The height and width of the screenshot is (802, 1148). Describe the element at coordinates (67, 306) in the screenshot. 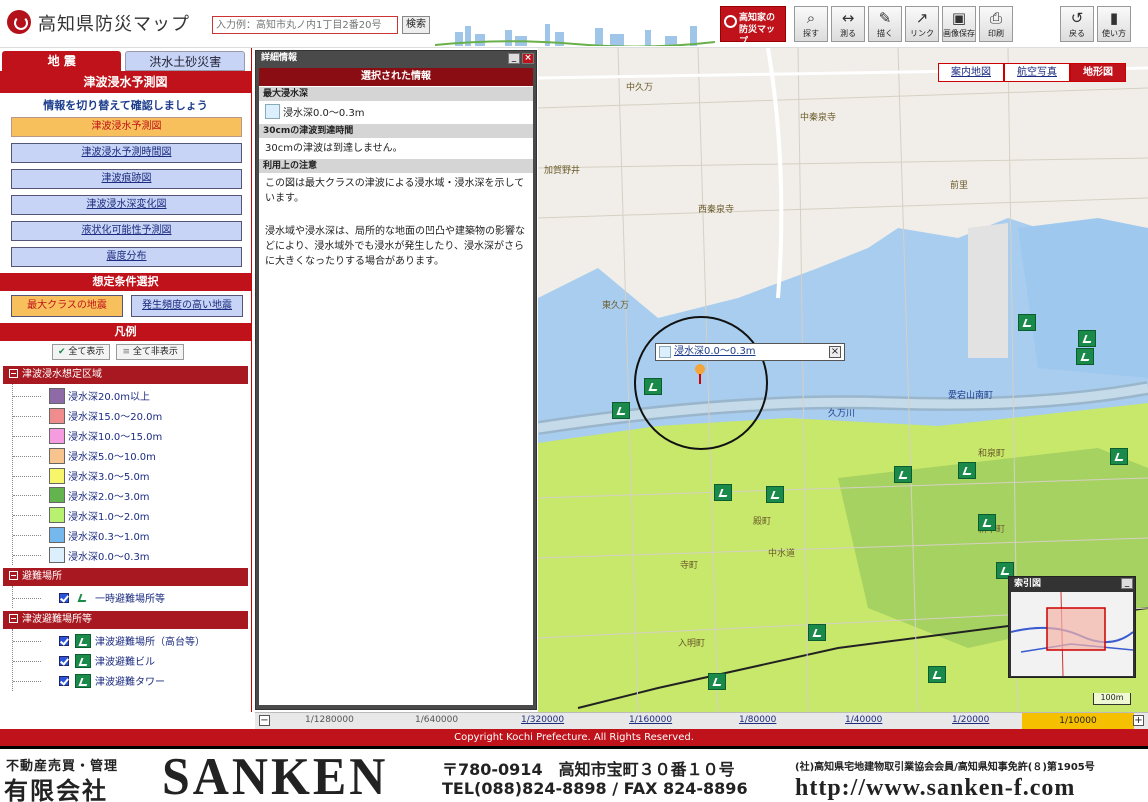

I see `condition-max-class: 最大クラスの地震` at that location.